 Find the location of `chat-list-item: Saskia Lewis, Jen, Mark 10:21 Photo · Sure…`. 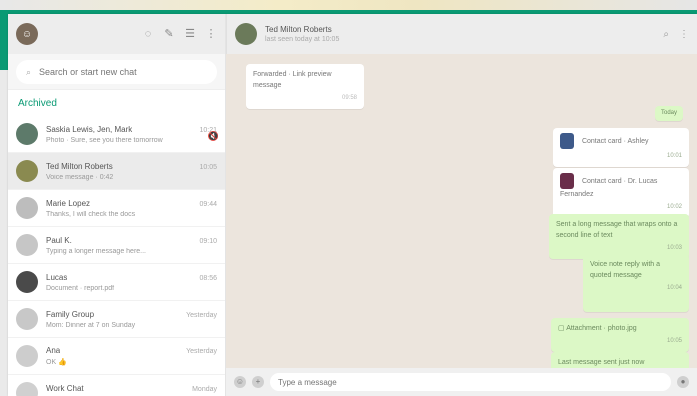

chat-list-item: Saskia Lewis, Jen, Mark 10:21 Photo · Sure… is located at coordinates (116, 134).